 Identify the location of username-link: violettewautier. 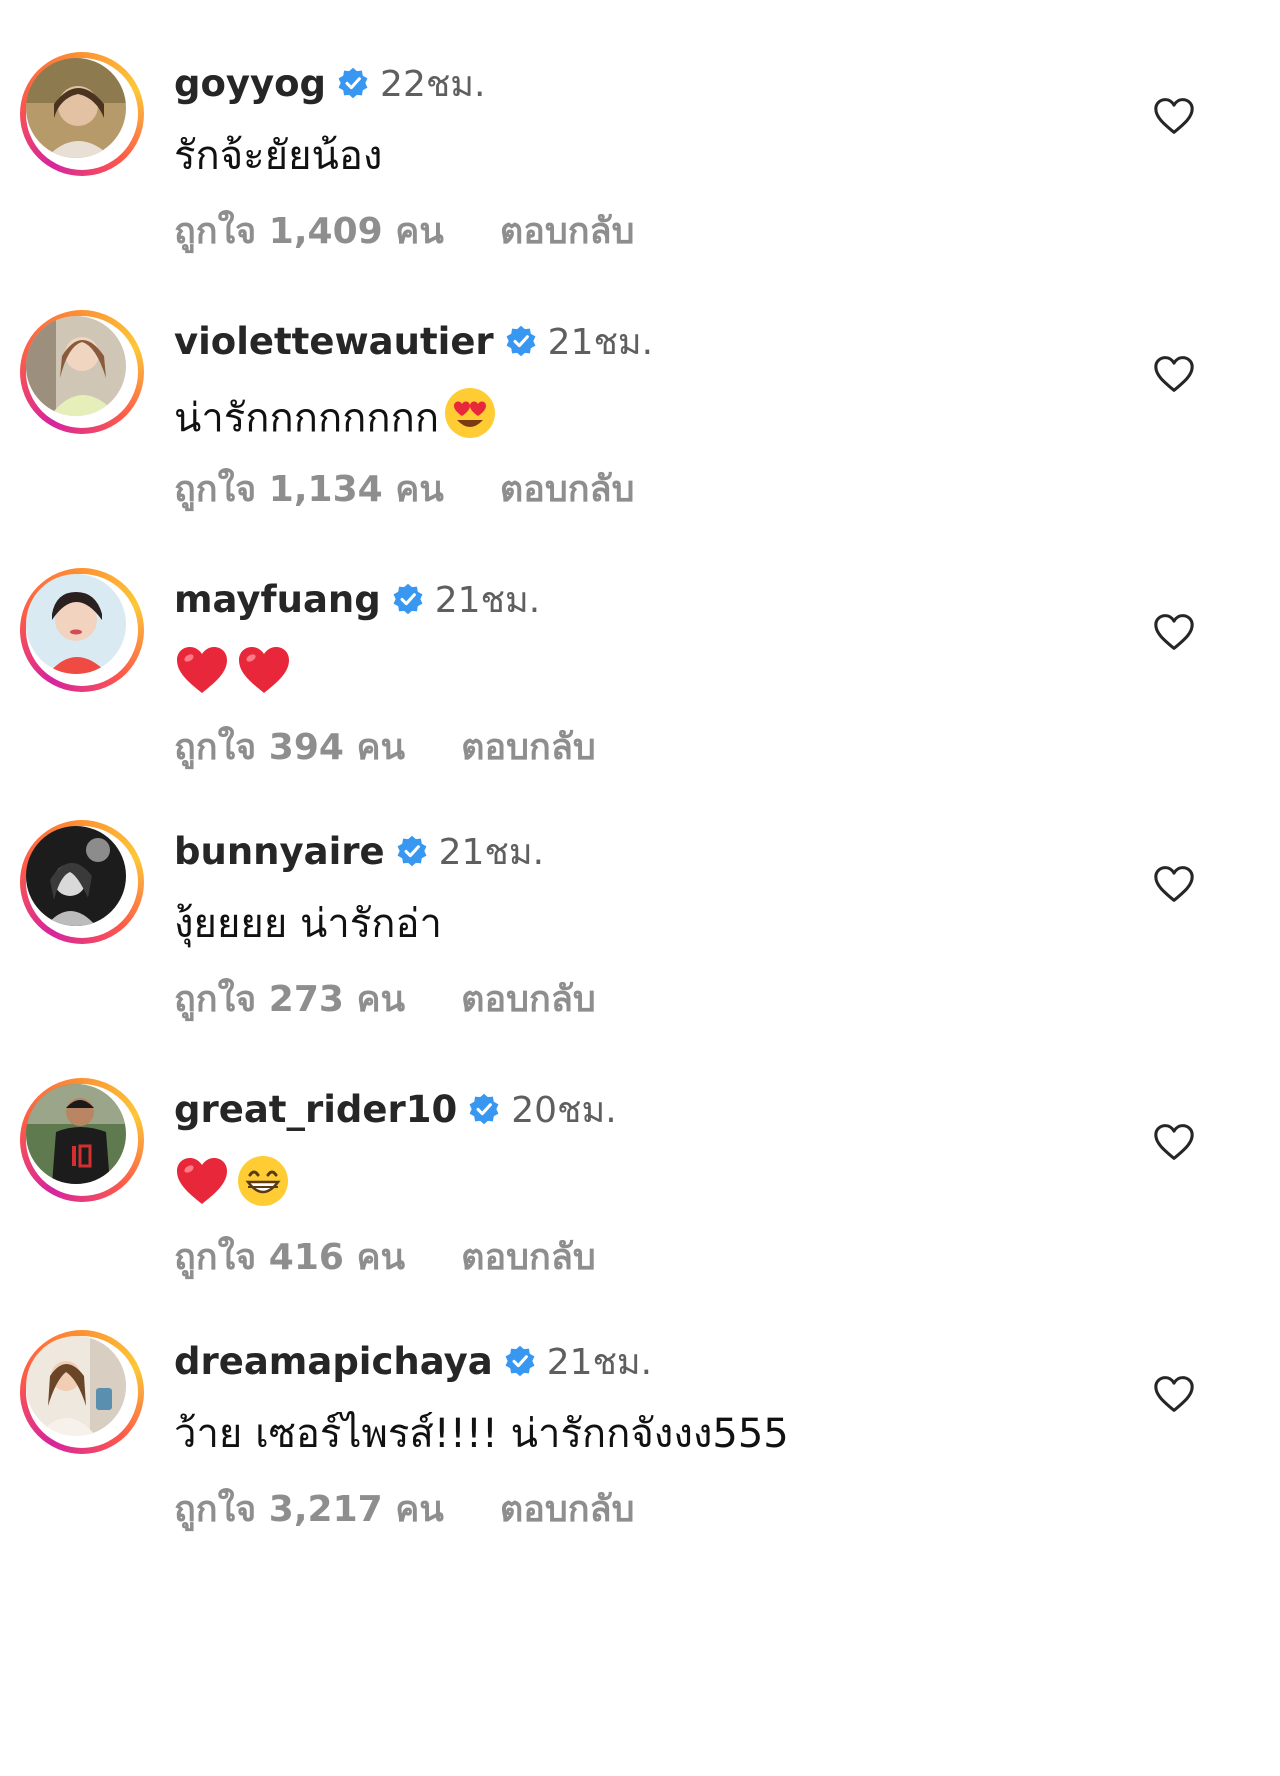
(334, 341).